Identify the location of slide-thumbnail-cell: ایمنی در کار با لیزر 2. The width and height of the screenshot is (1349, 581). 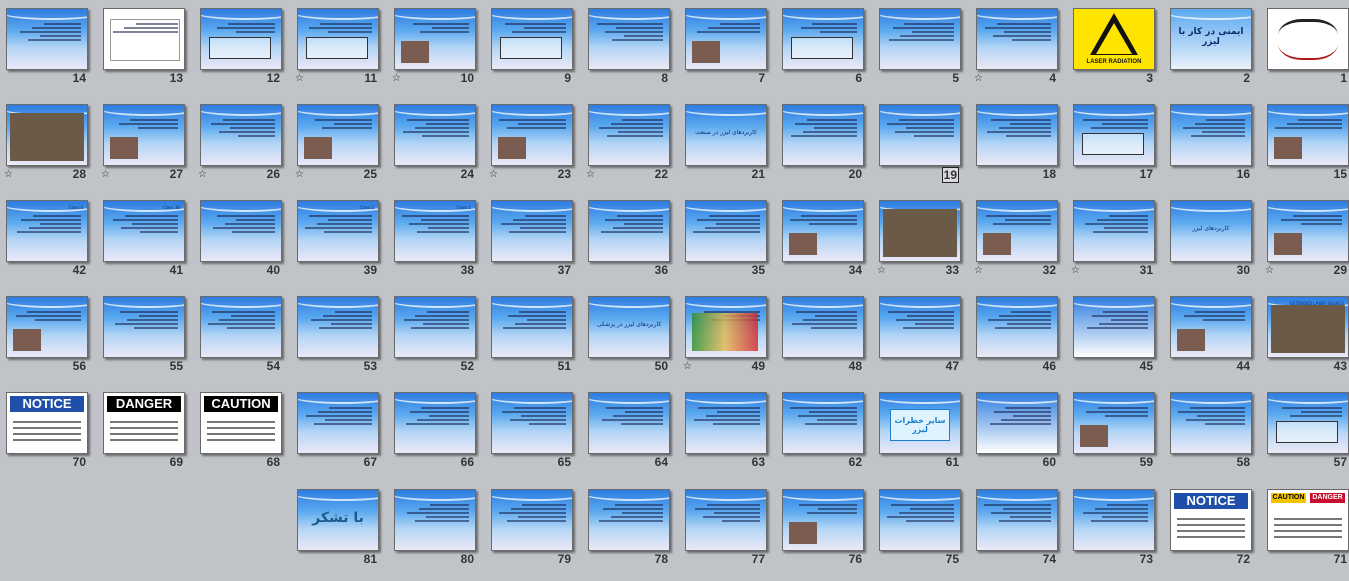
(1213, 51).